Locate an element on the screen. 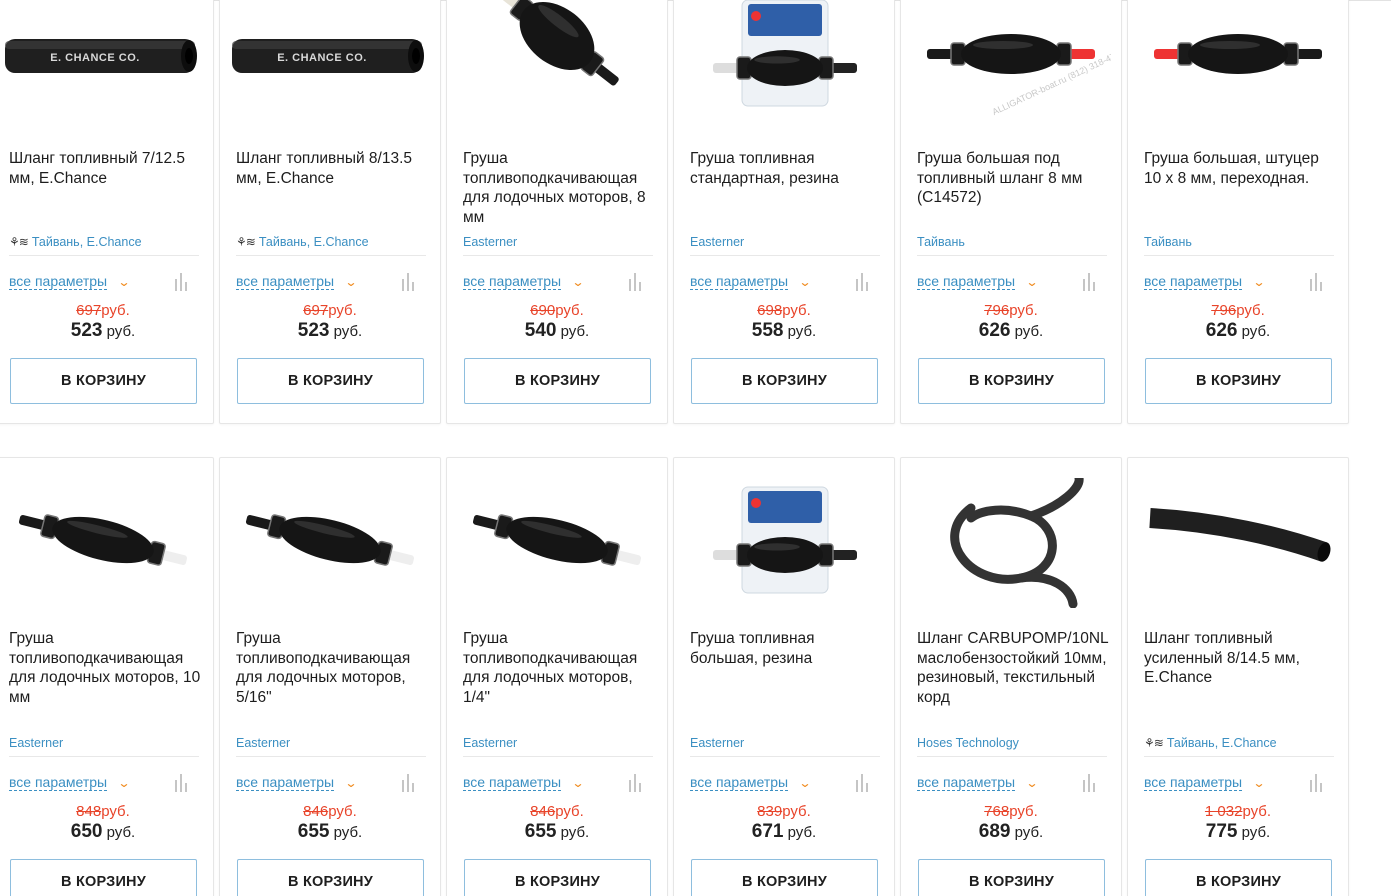 The width and height of the screenshot is (1391, 896). old-price: 846руб. is located at coordinates (330, 811).